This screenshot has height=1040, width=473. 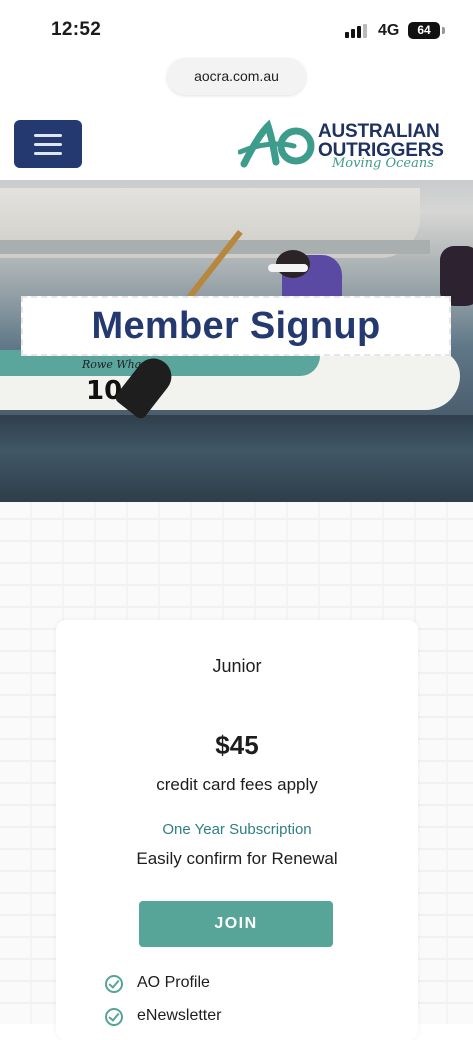 I want to click on feature-label: eNewsletter, so click(x=179, y=1015).